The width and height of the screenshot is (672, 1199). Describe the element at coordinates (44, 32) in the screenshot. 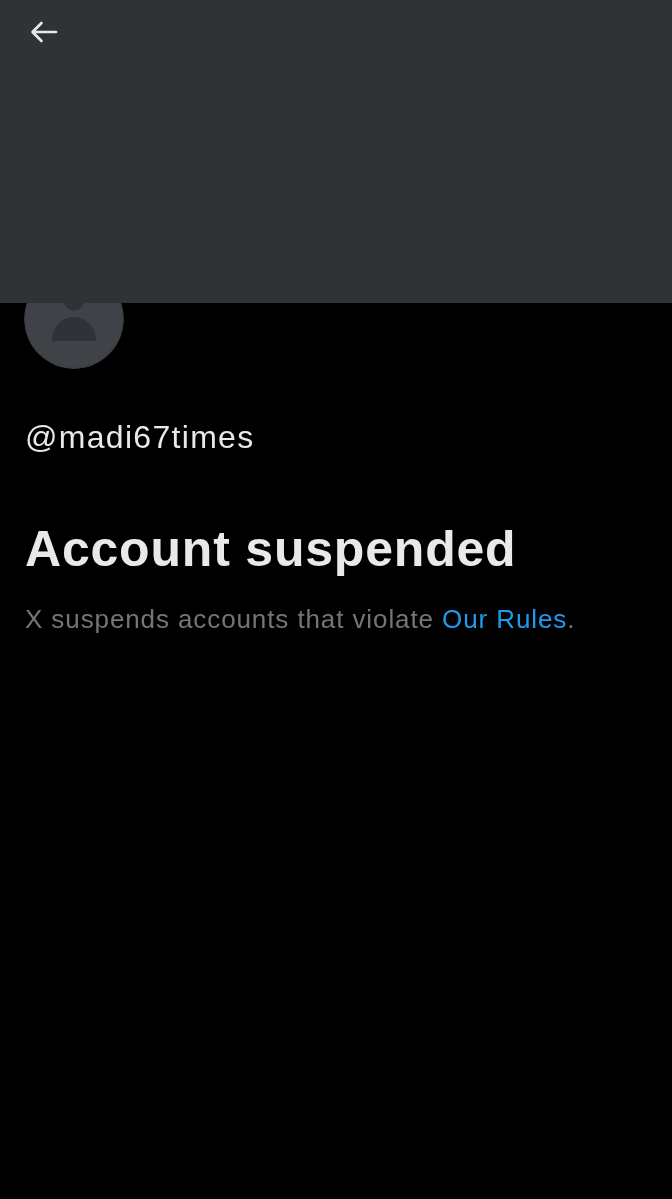

I see `back-arrow-icon` at that location.